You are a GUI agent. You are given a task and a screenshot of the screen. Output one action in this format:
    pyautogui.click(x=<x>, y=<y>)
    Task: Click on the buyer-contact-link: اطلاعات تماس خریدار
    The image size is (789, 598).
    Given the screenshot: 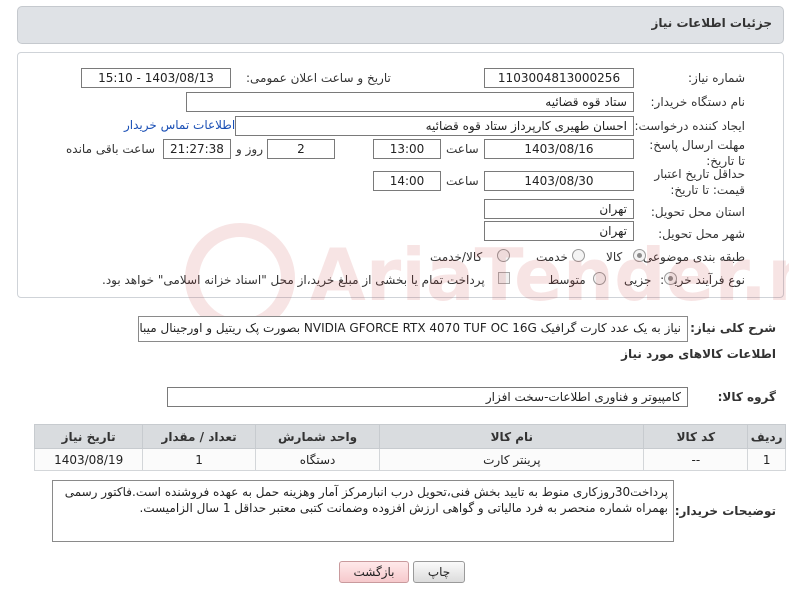 What is the action you would take?
    pyautogui.click(x=179, y=125)
    